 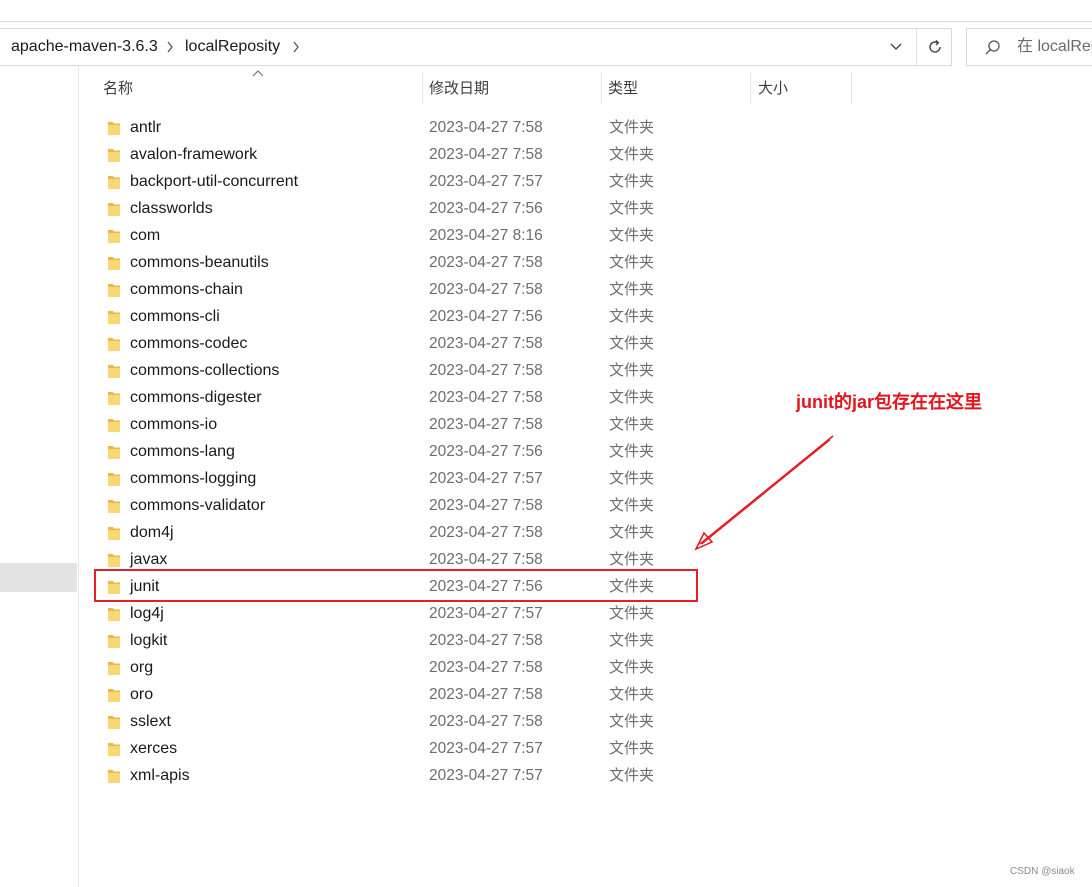 What do you see at coordinates (188, 343) in the screenshot?
I see `file-name: commons-codec` at bounding box center [188, 343].